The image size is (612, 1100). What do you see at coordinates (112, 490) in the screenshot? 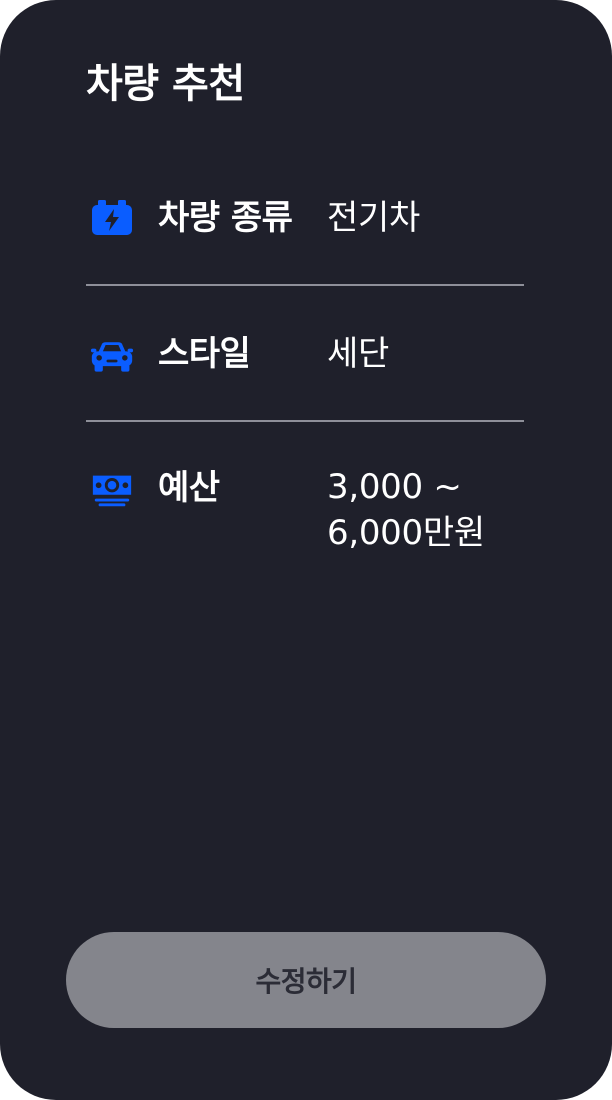
I see `money-icon` at bounding box center [112, 490].